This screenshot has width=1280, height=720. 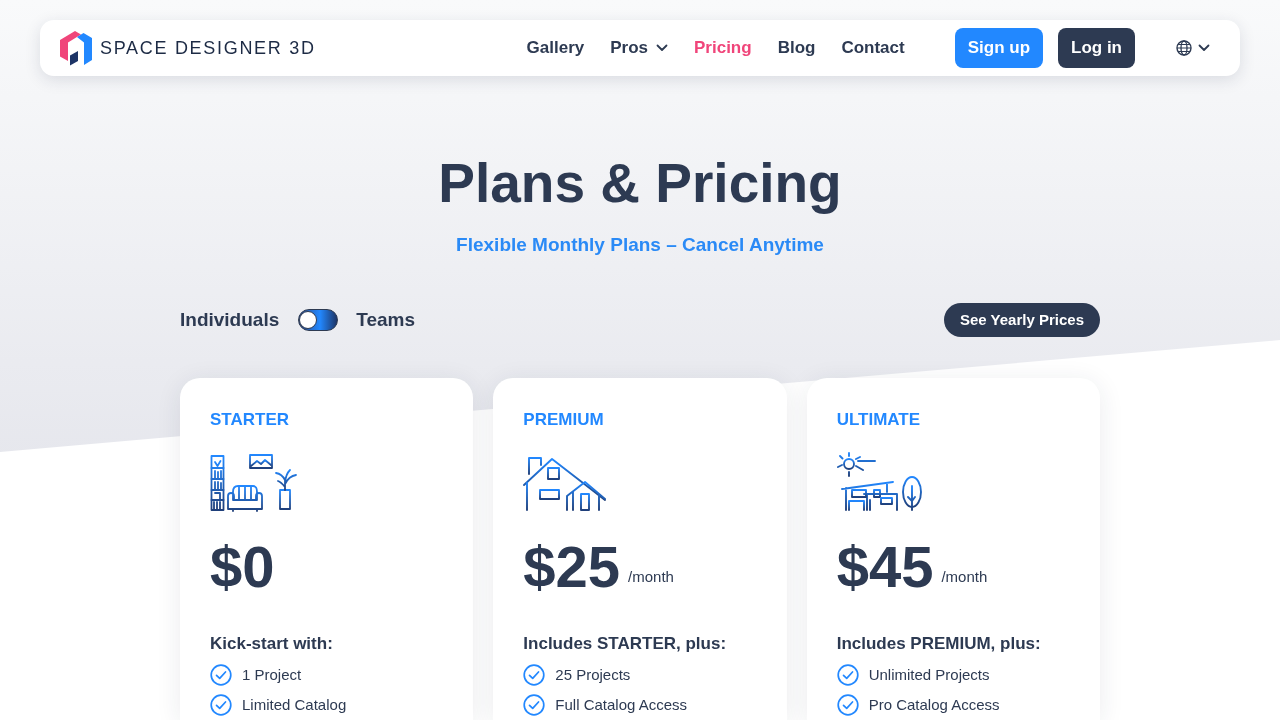 I want to click on plan-price: $25, so click(x=572, y=567).